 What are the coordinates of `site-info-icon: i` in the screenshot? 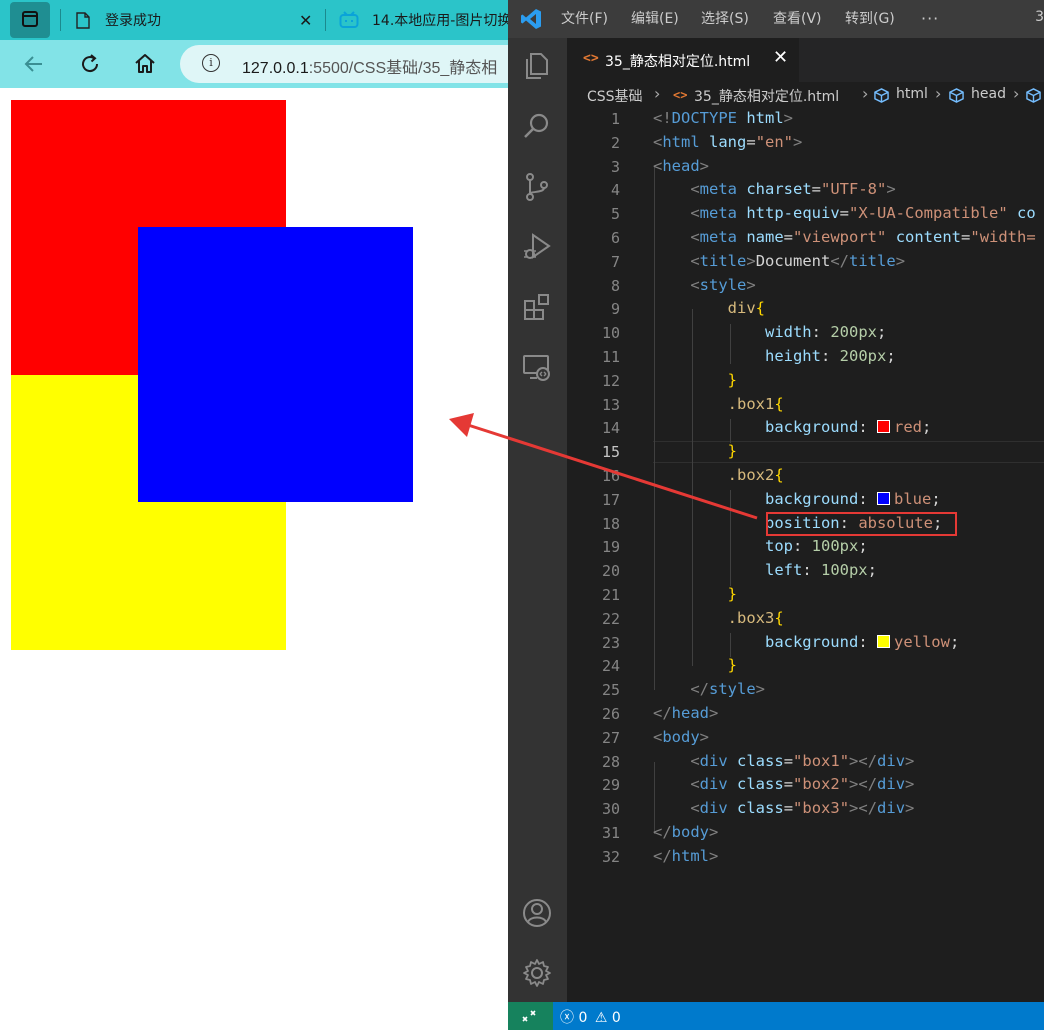 It's located at (211, 63).